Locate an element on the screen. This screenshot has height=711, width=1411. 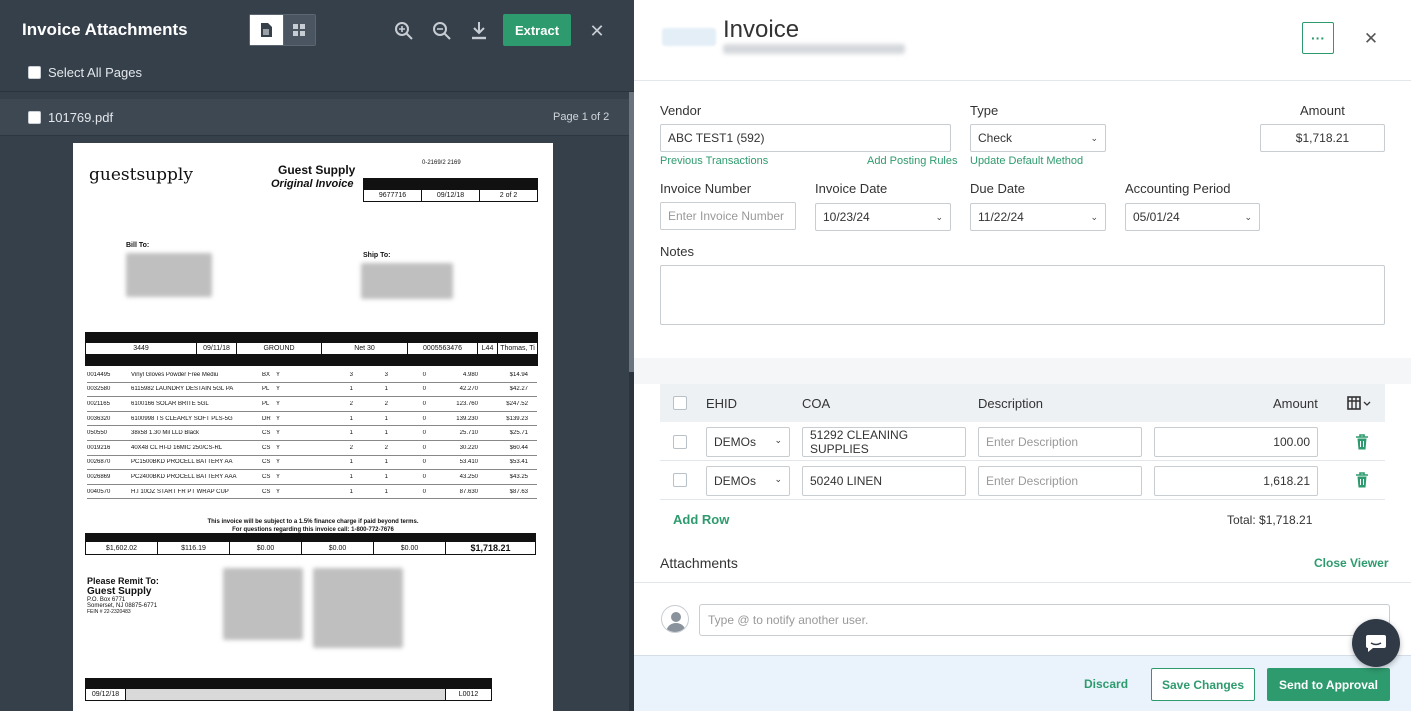
save-changes-button: Save Changes is located at coordinates (1203, 684).